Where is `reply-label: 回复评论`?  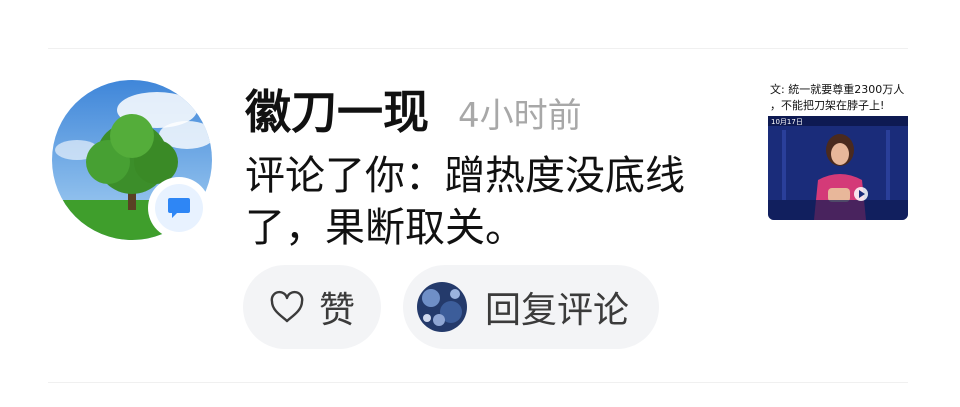 reply-label: 回复评论 is located at coordinates (557, 310).